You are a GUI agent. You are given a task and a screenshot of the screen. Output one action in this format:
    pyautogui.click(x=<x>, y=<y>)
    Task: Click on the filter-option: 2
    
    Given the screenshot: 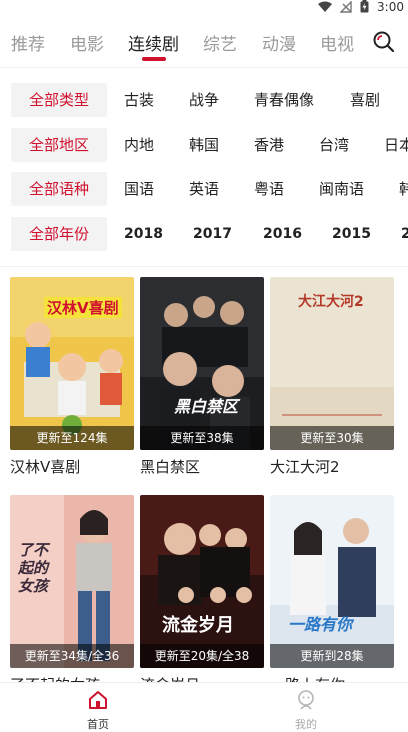 What is the action you would take?
    pyautogui.click(x=404, y=234)
    